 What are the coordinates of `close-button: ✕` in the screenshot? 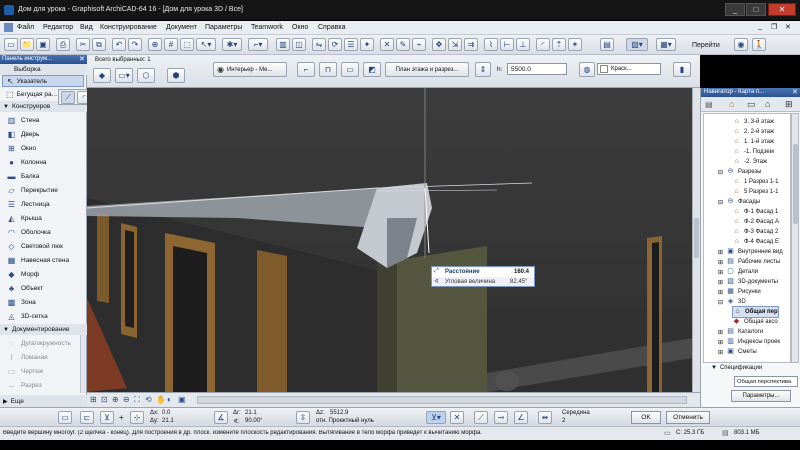 It's located at (782, 9).